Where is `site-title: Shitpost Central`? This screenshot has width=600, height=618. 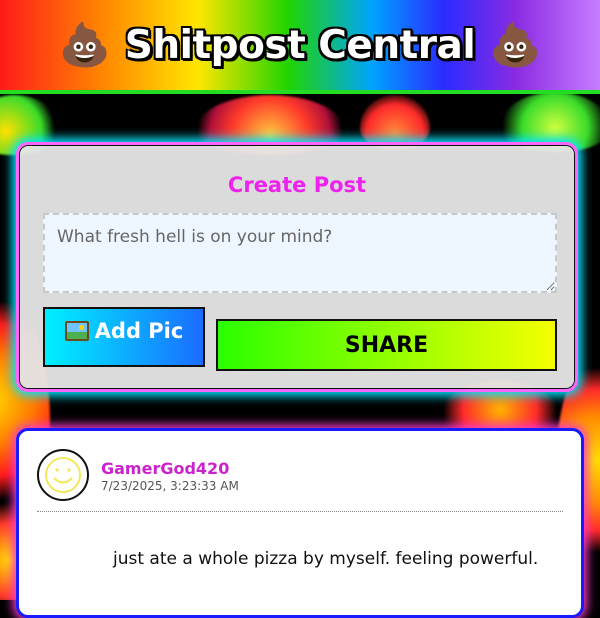 site-title: Shitpost Central is located at coordinates (300, 45).